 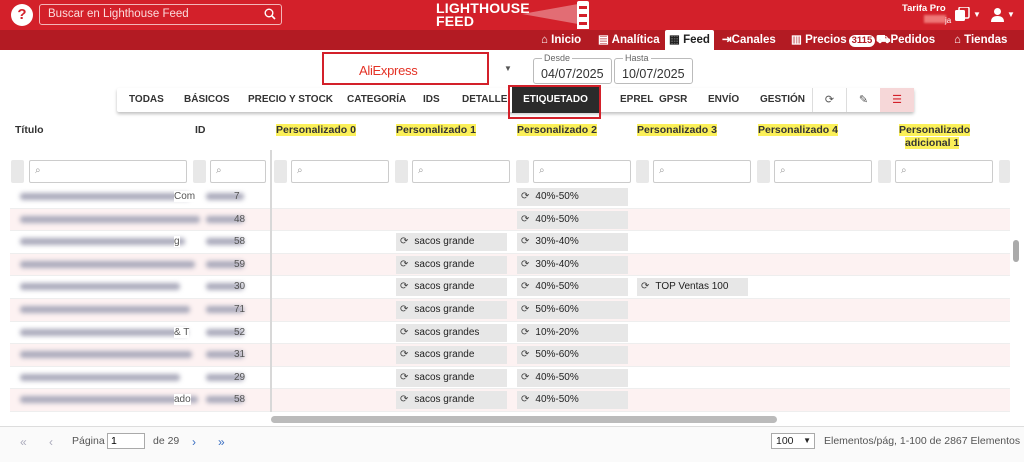 I want to click on filter-id: ⌕, so click(x=238, y=171).